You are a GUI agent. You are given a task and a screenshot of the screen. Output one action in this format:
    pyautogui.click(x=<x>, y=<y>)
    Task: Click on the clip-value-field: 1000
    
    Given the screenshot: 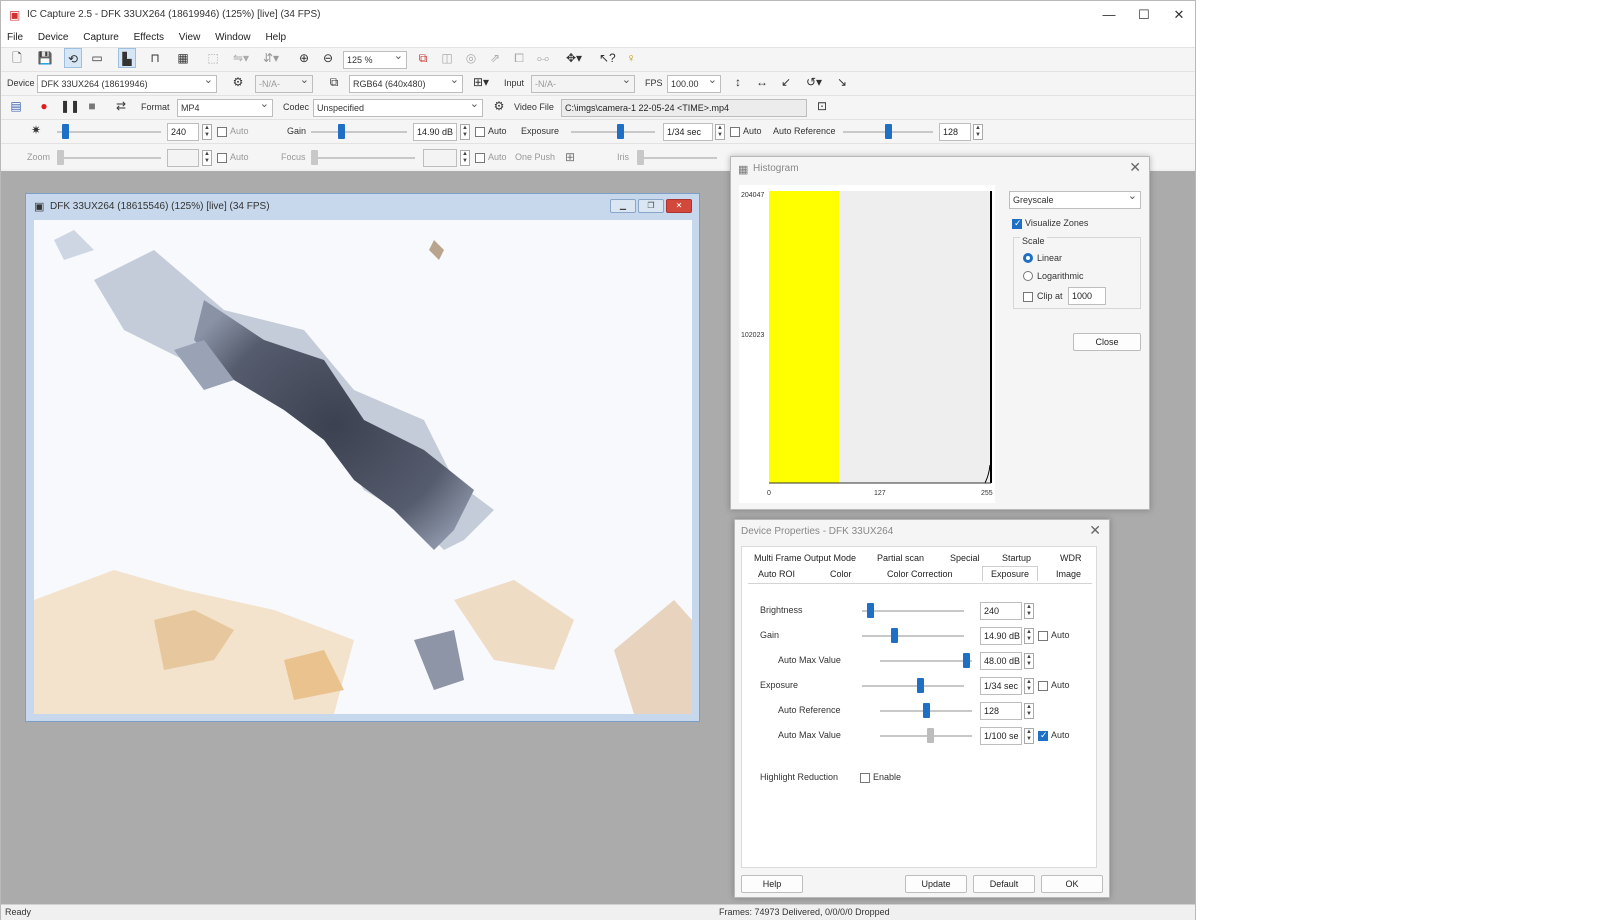 What is the action you would take?
    pyautogui.click(x=1087, y=296)
    